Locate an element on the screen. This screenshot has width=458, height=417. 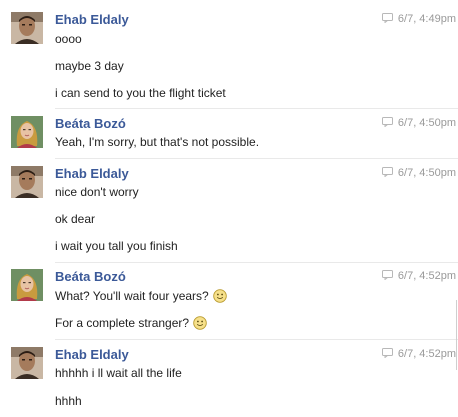
message-text: For a complete stranger? is located at coordinates (131, 323).